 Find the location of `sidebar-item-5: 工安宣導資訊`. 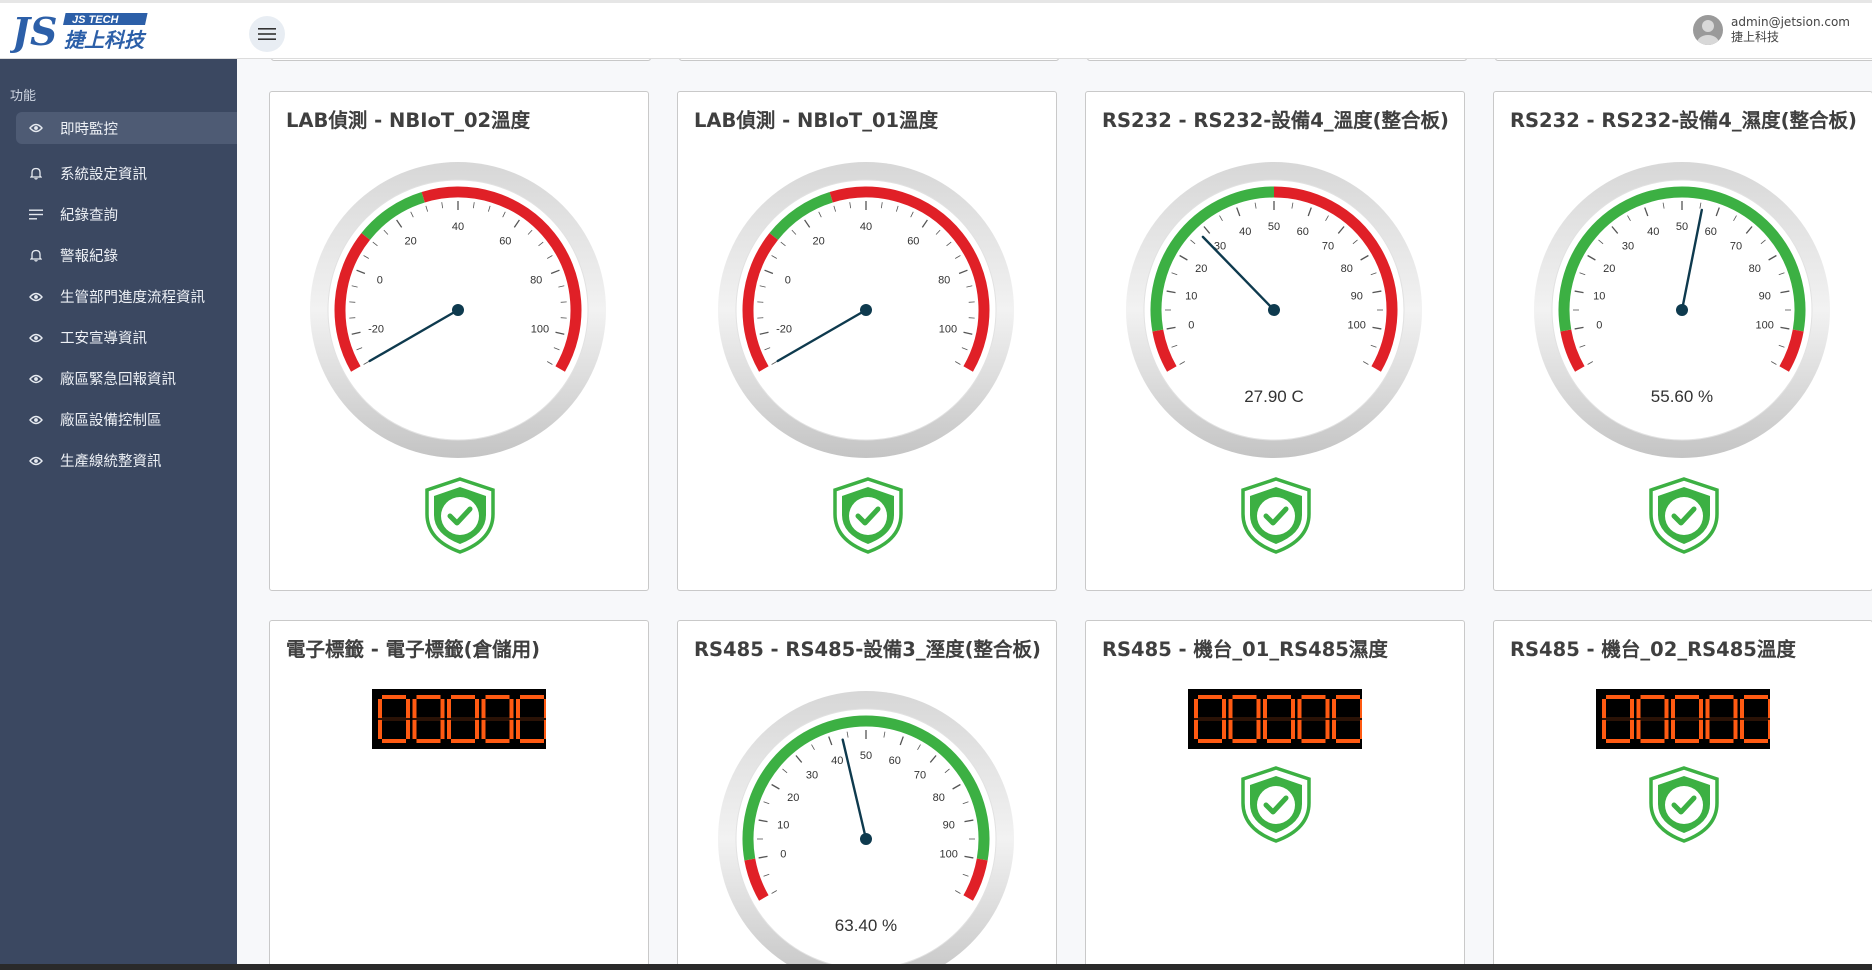

sidebar-item-5: 工安宣導資訊 is located at coordinates (118, 337).